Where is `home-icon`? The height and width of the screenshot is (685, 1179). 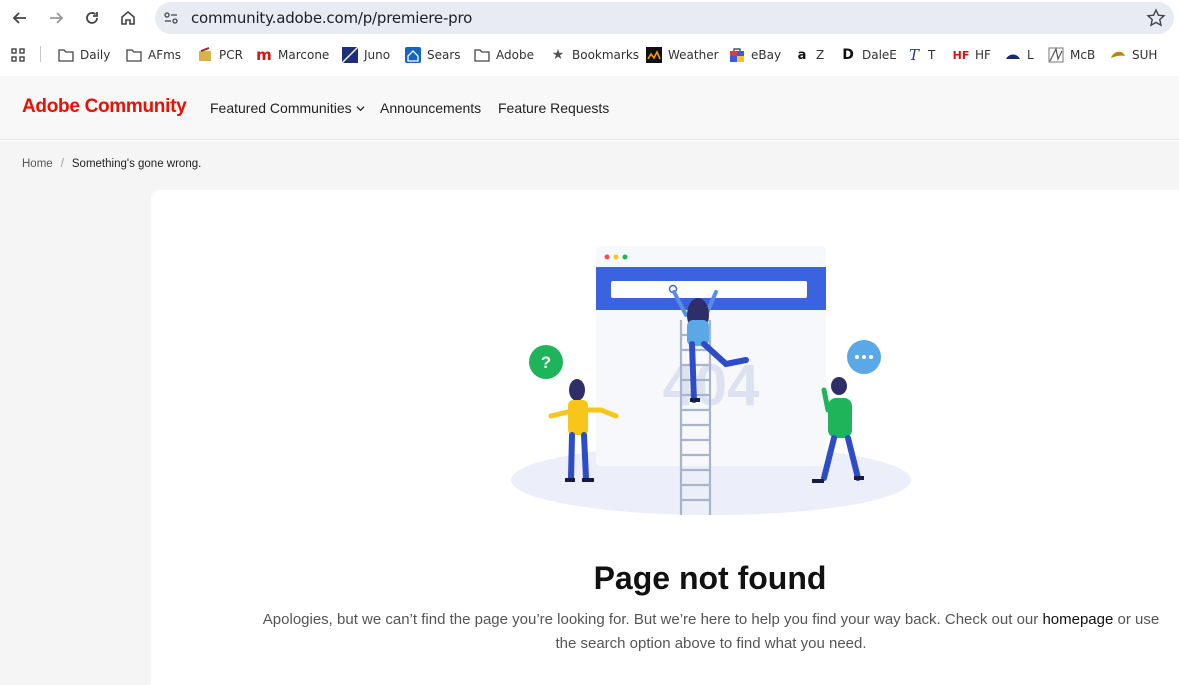 home-icon is located at coordinates (128, 17).